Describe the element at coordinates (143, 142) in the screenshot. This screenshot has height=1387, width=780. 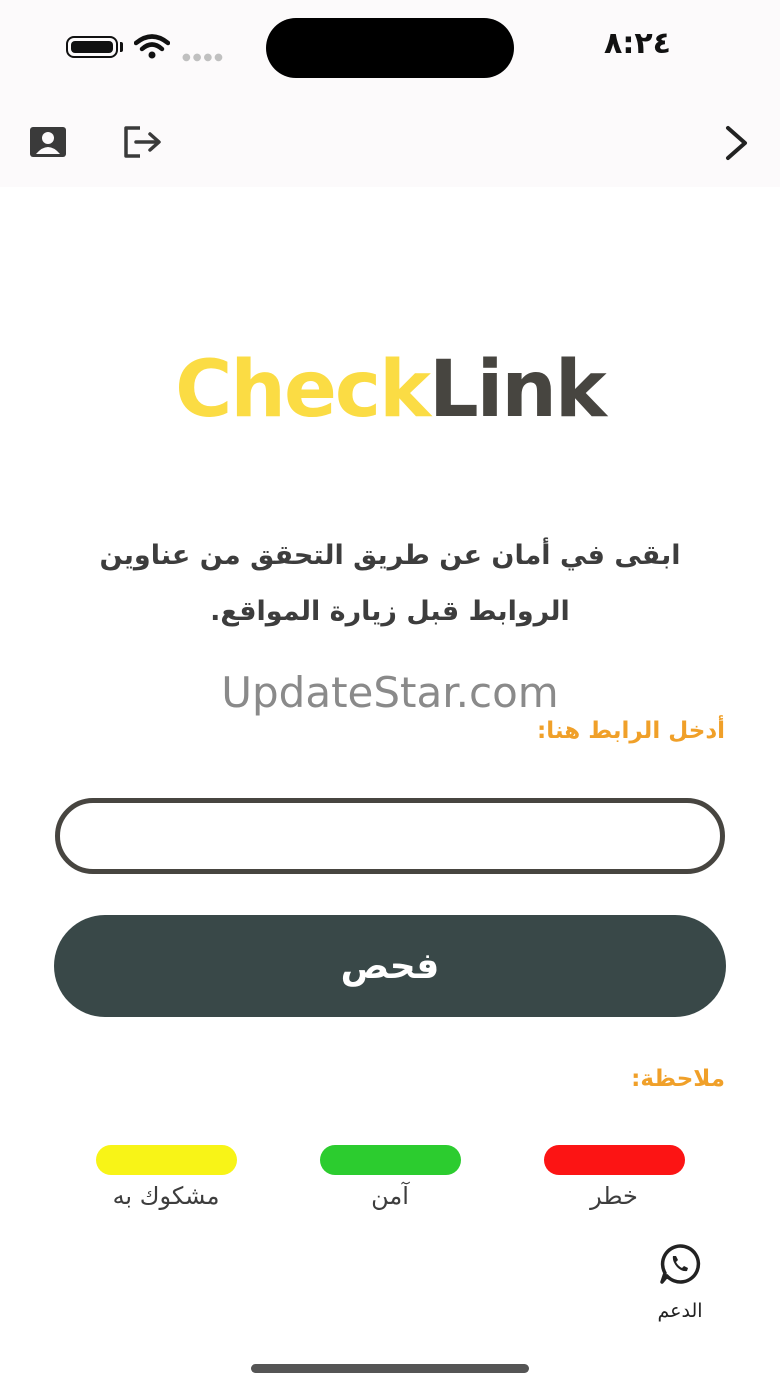
I see `logout-icon` at that location.